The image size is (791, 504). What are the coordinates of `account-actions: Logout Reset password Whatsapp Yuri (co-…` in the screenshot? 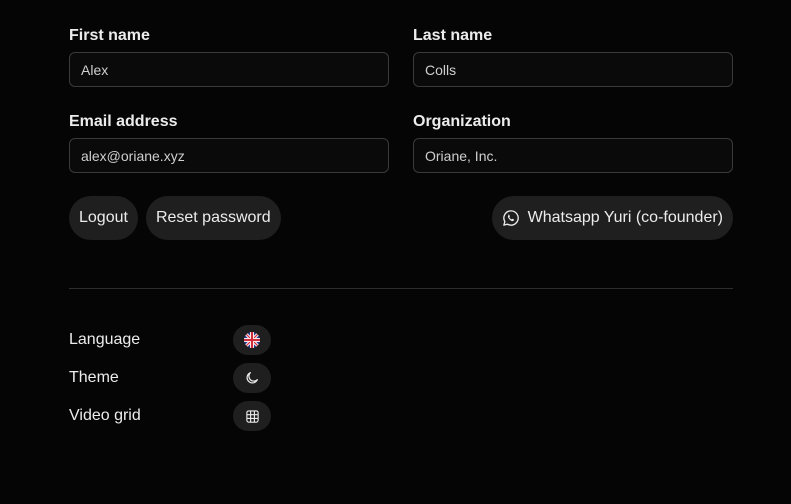 It's located at (401, 218).